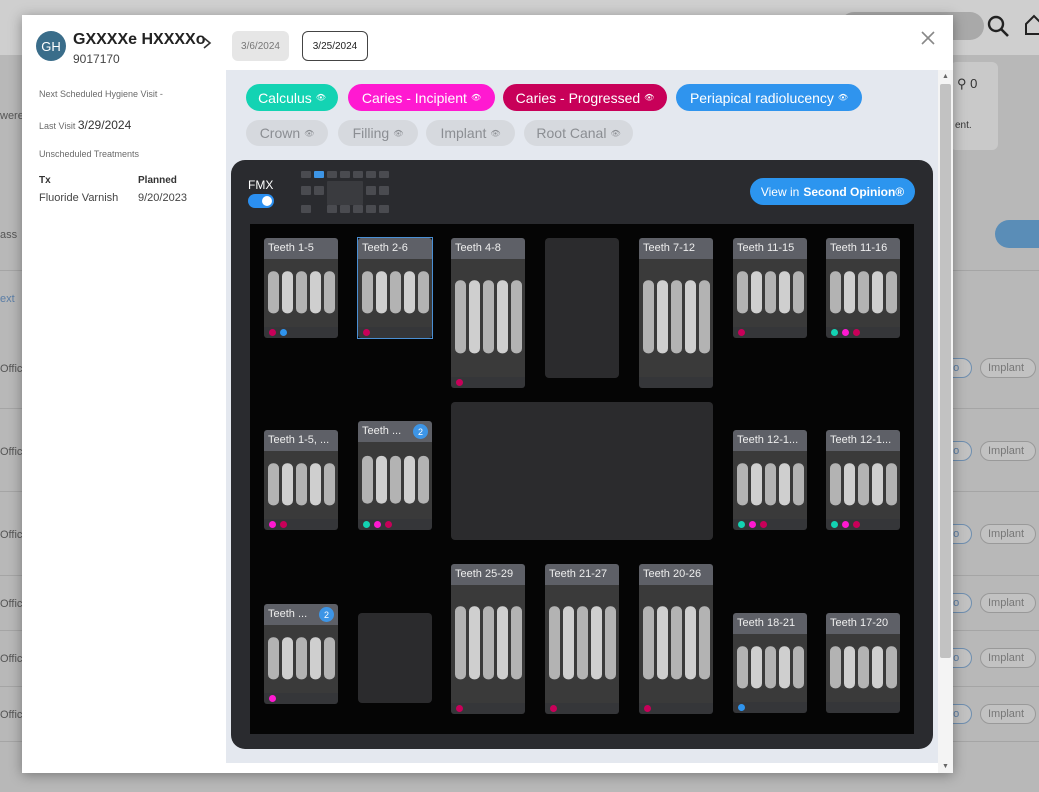  Describe the element at coordinates (585, 97) in the screenshot. I see `filter-pill-caries-progressed: Caries - Progressed 👁` at that location.